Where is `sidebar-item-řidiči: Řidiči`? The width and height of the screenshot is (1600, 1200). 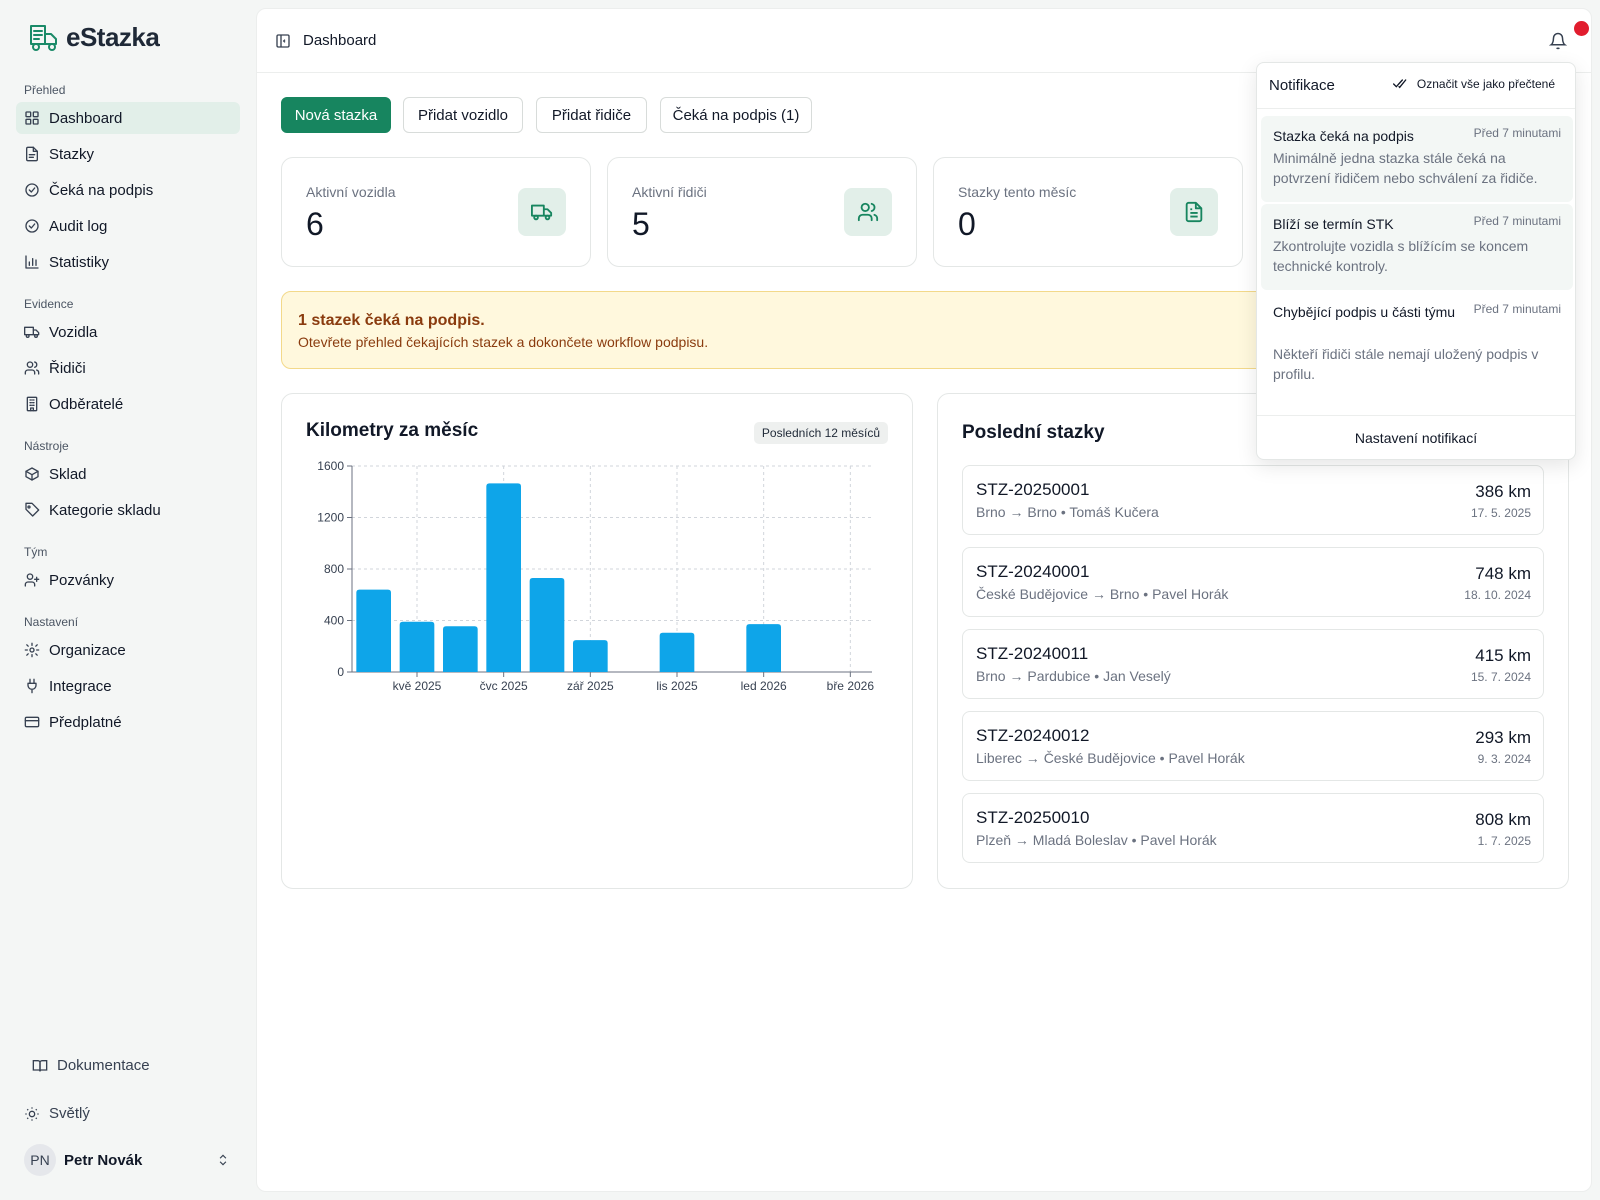 sidebar-item-řidiči: Řidiči is located at coordinates (128, 368).